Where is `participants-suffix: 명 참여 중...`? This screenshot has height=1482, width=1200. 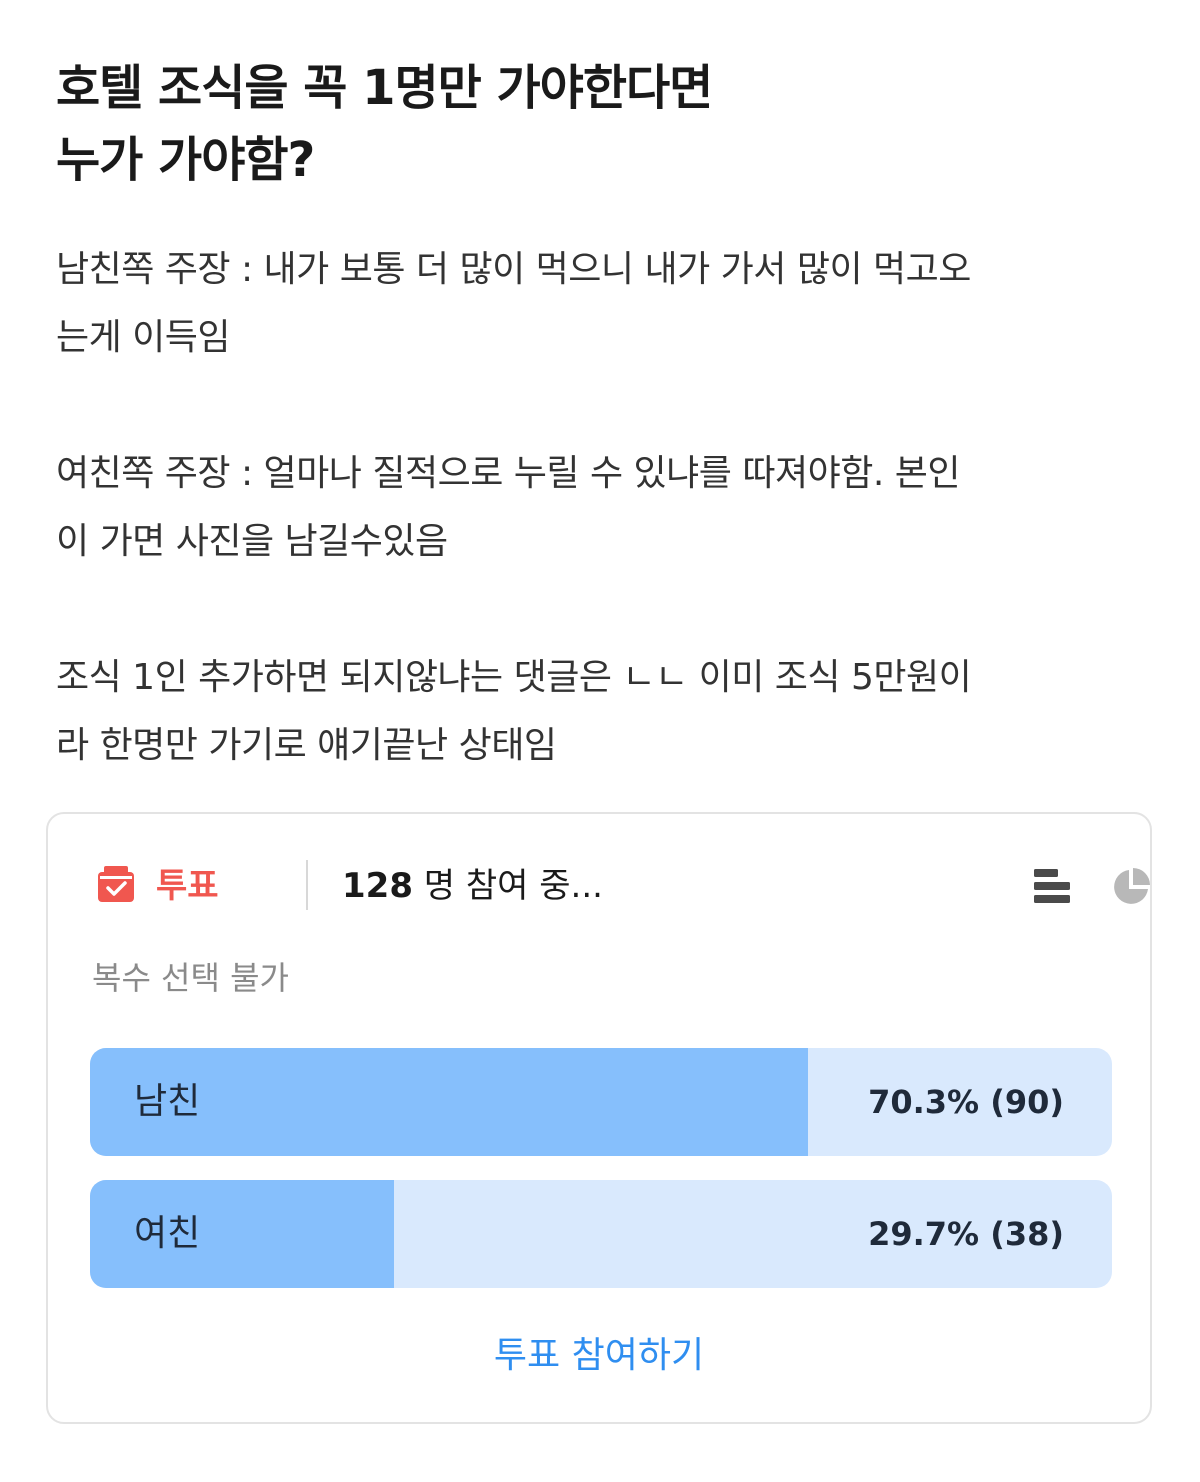
participants-suffix: 명 참여 중... is located at coordinates (507, 886).